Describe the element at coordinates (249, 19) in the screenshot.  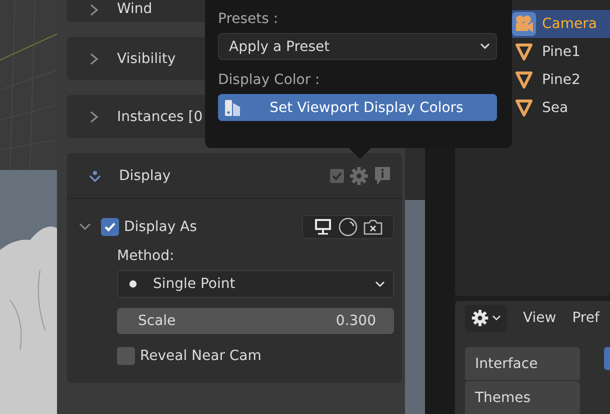
I see `presets-label: Presets` at that location.